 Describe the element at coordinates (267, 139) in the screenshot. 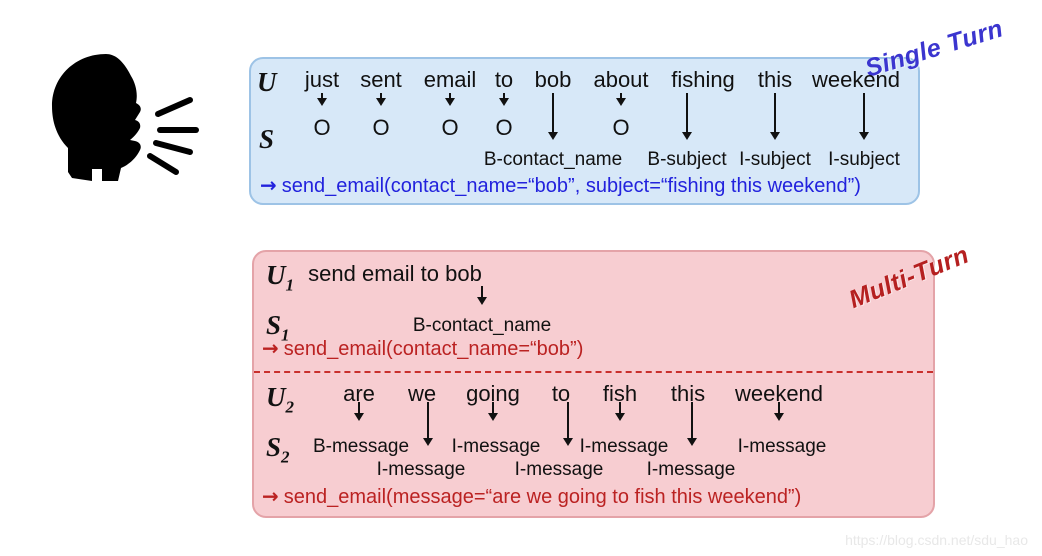

I see `single-turn-system-label: S` at that location.